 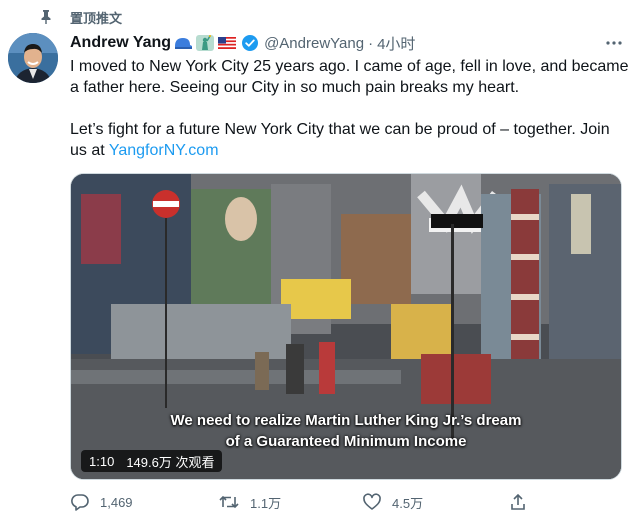 What do you see at coordinates (227, 43) in the screenshot?
I see `us-flag-emoji` at bounding box center [227, 43].